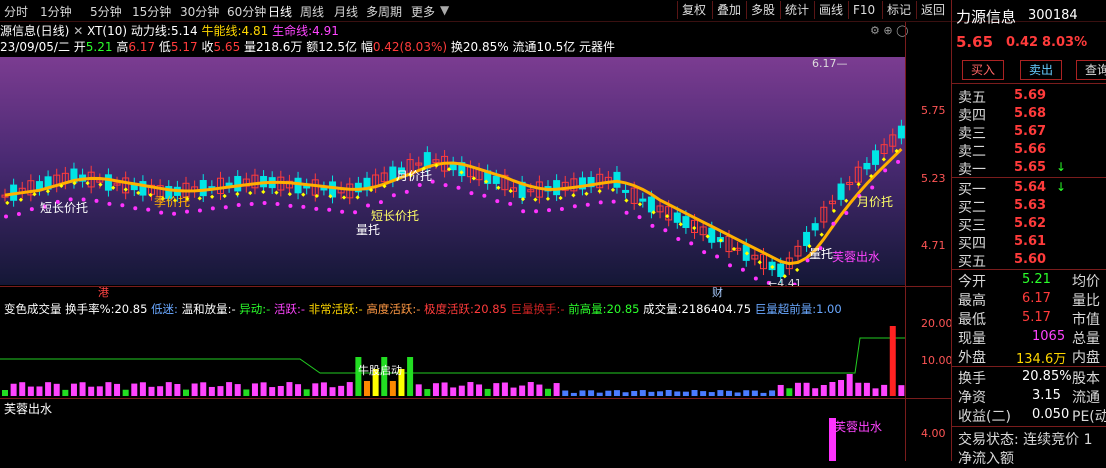  What do you see at coordinates (452, 430) in the screenshot?
I see `furong-chart: 芙蓉出水` at bounding box center [452, 430].